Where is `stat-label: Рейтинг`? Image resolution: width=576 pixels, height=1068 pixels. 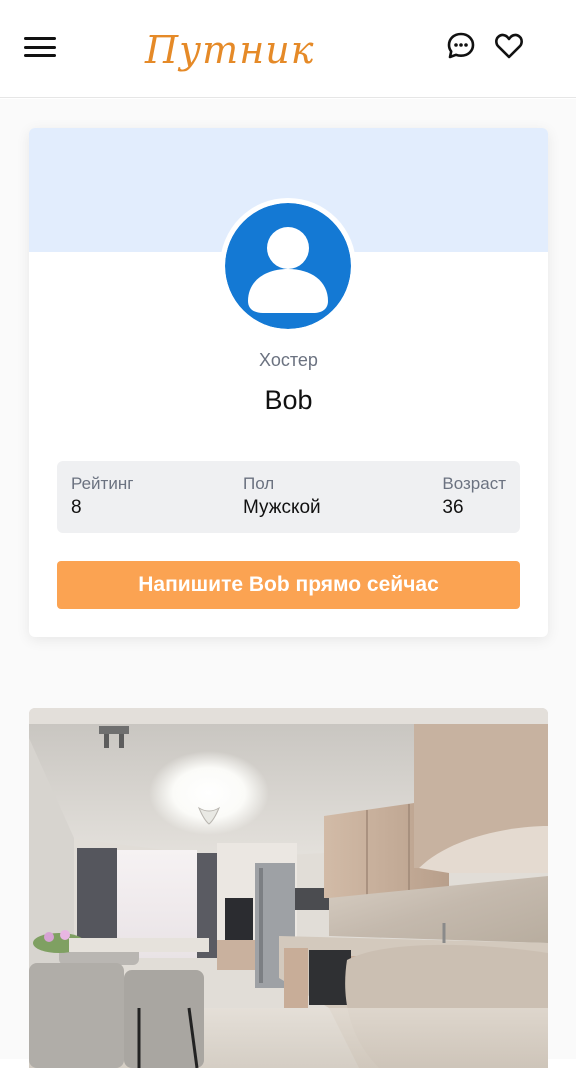 stat-label: Рейтинг is located at coordinates (102, 483).